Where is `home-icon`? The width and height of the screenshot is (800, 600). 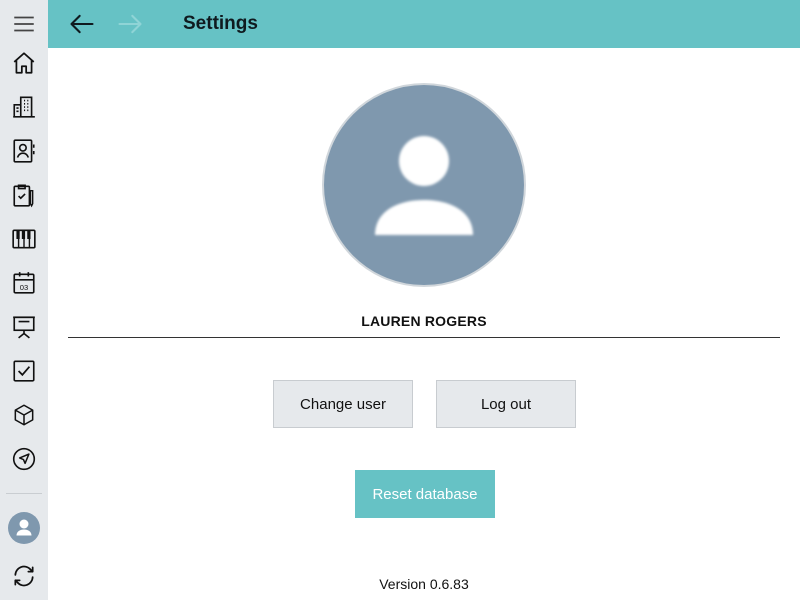
home-icon is located at coordinates (24, 63).